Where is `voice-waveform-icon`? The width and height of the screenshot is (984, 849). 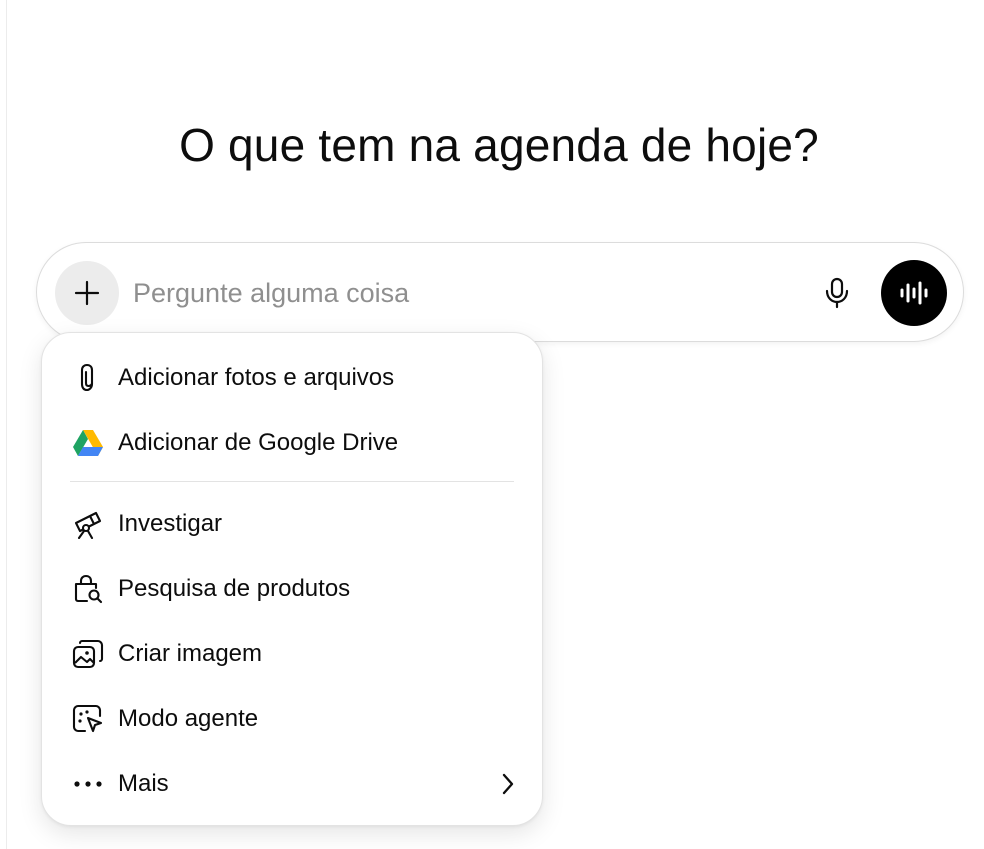
voice-waveform-icon is located at coordinates (914, 293).